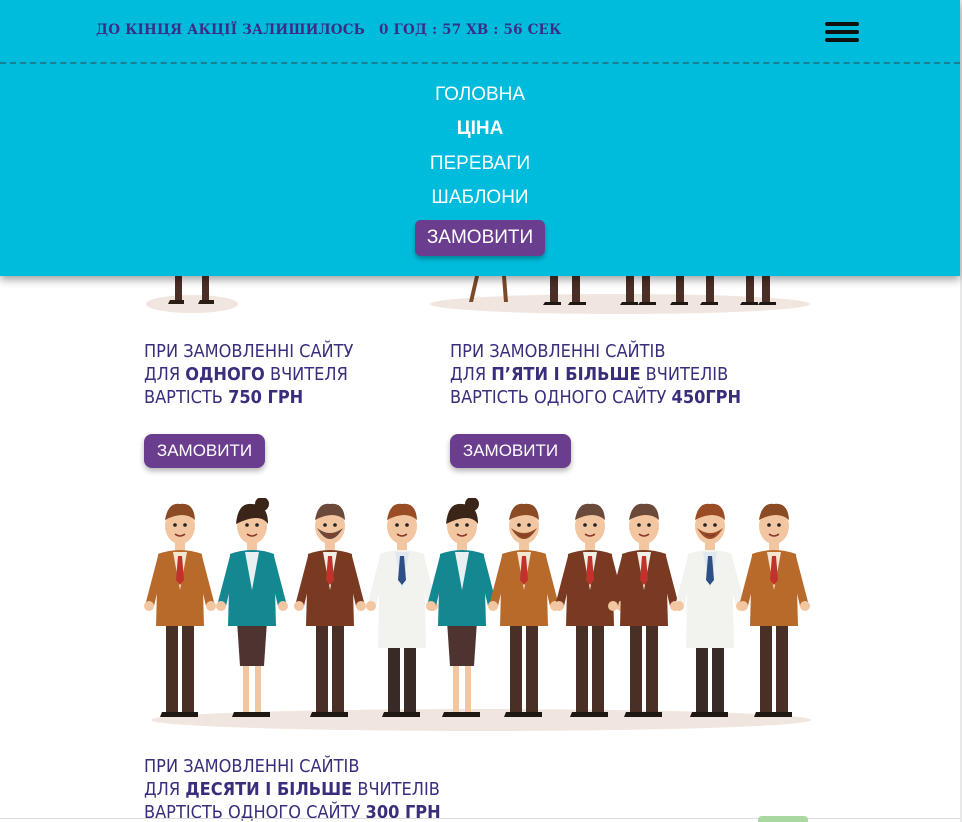 This screenshot has width=962, height=822. Describe the element at coordinates (204, 451) in the screenshot. I see `order-button-one-teacher: ЗАМОВИТИ` at that location.